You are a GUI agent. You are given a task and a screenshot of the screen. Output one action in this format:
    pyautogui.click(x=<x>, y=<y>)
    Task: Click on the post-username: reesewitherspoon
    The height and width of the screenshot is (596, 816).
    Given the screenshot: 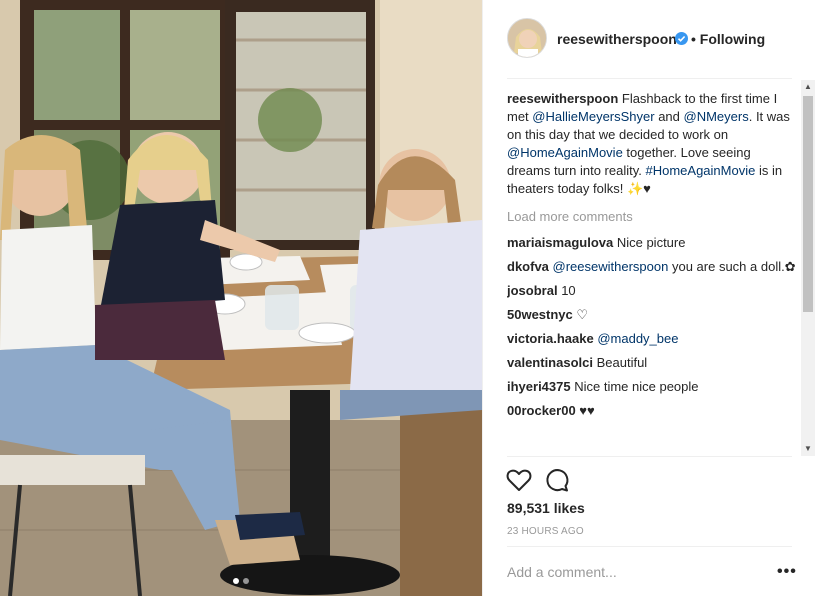 What is the action you would take?
    pyautogui.click(x=617, y=39)
    